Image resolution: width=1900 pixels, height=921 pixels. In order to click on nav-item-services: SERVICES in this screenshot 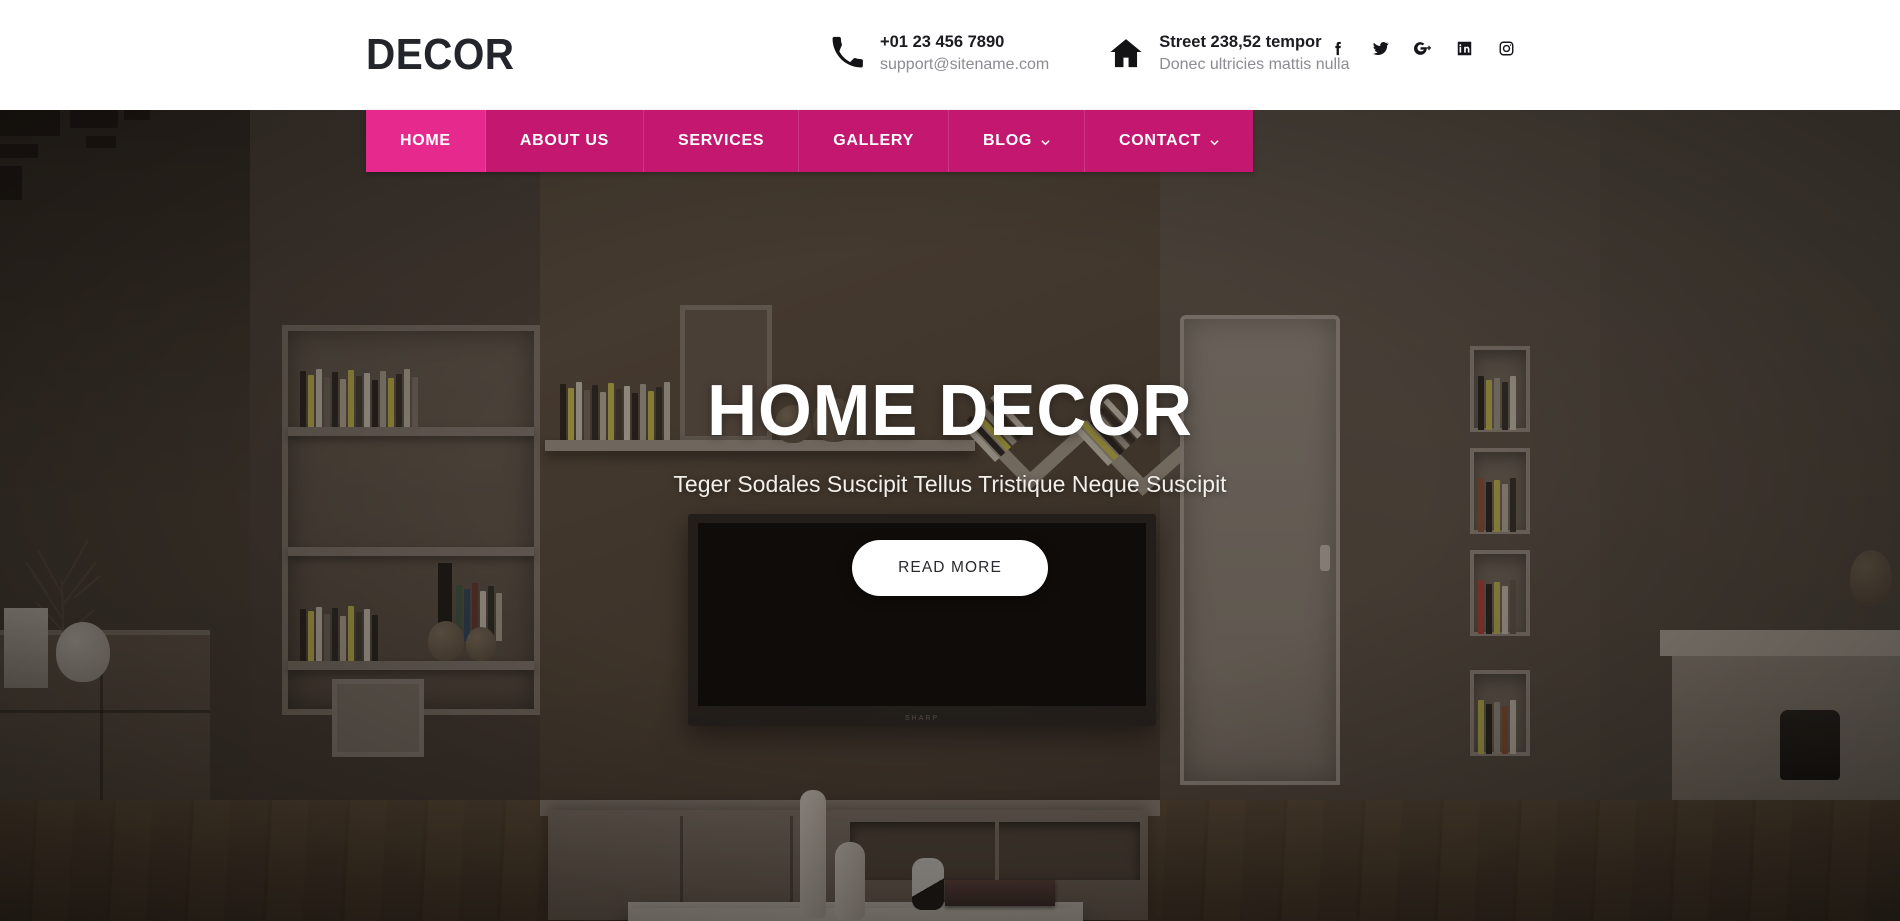, I will do `click(722, 141)`.